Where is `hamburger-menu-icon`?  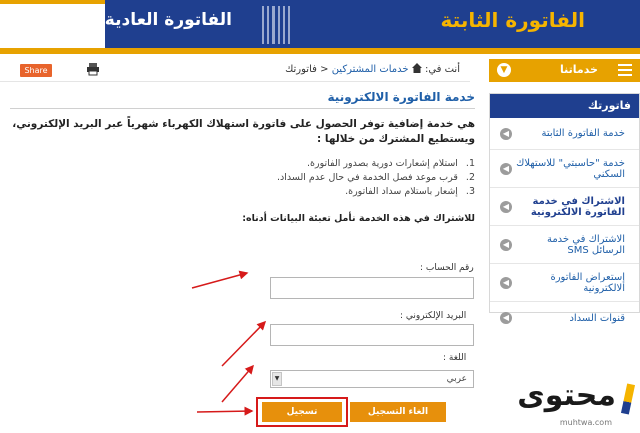
hamburger-menu-icon is located at coordinates (625, 70).